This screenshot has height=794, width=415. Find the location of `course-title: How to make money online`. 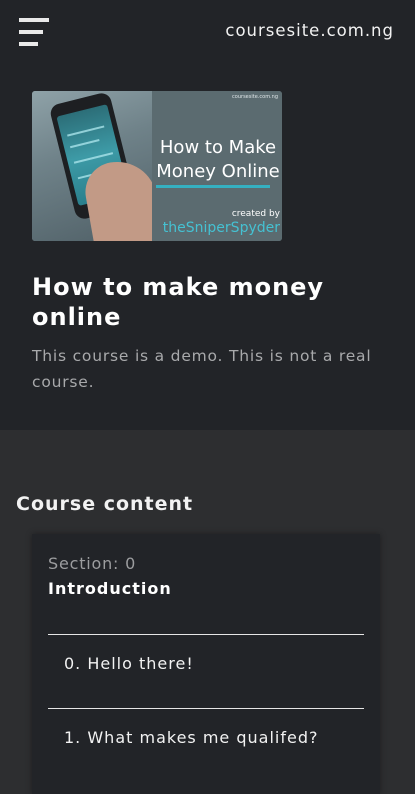

course-title: How to make money online is located at coordinates (178, 302).